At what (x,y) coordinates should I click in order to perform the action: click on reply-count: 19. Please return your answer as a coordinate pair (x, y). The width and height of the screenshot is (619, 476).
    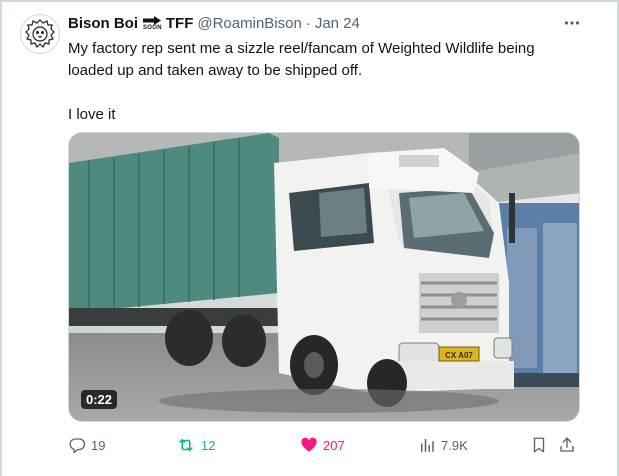
    Looking at the image, I should click on (98, 445).